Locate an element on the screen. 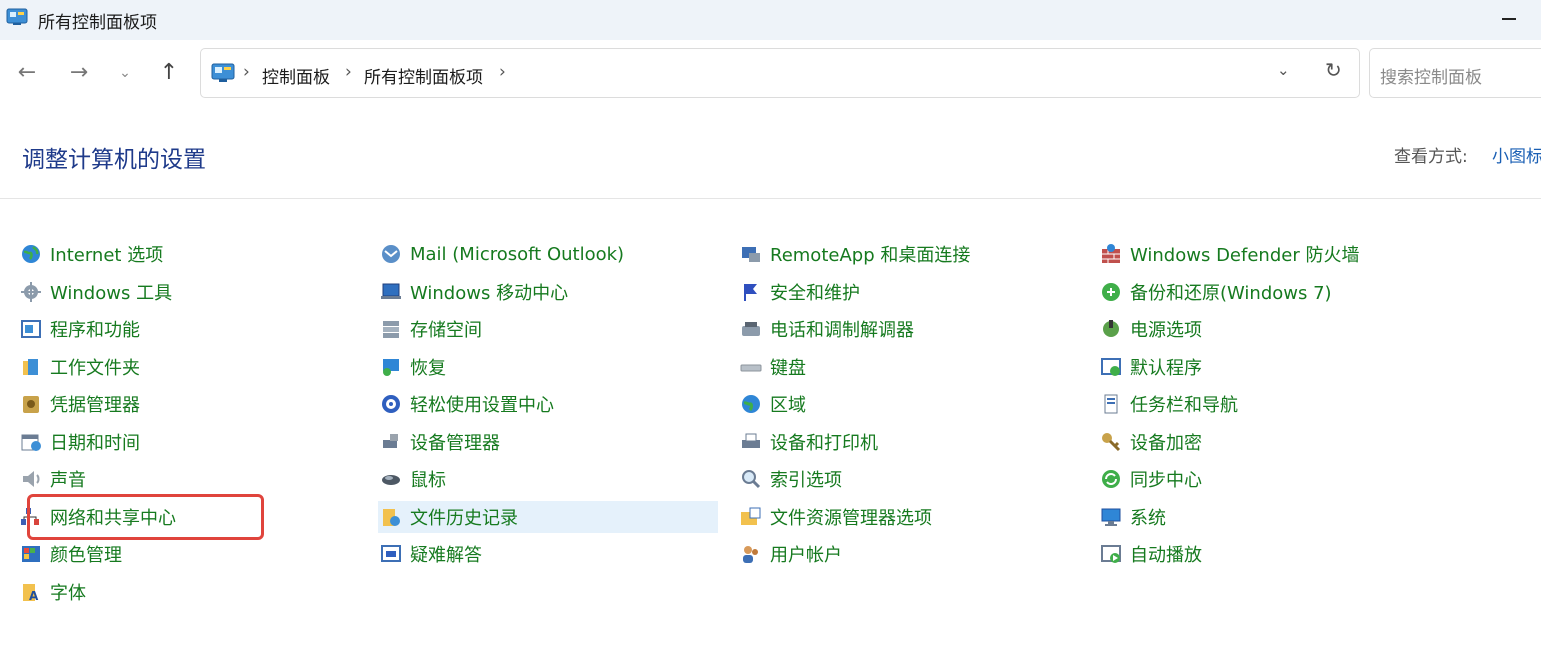  control-panel-item: Windows 移动中心 is located at coordinates (548, 292).